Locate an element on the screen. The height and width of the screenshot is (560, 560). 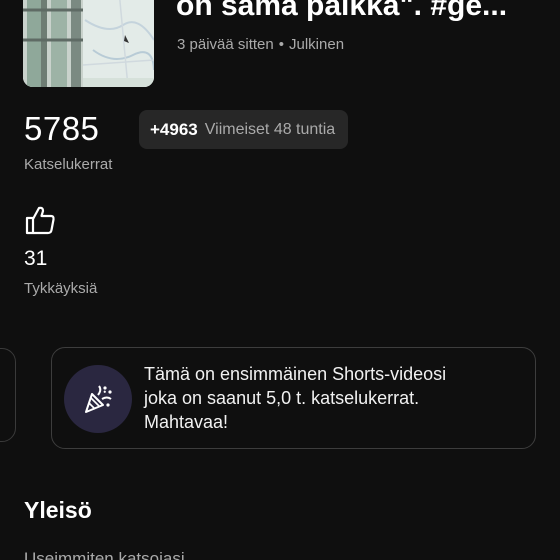
party-popper-icon is located at coordinates (98, 399).